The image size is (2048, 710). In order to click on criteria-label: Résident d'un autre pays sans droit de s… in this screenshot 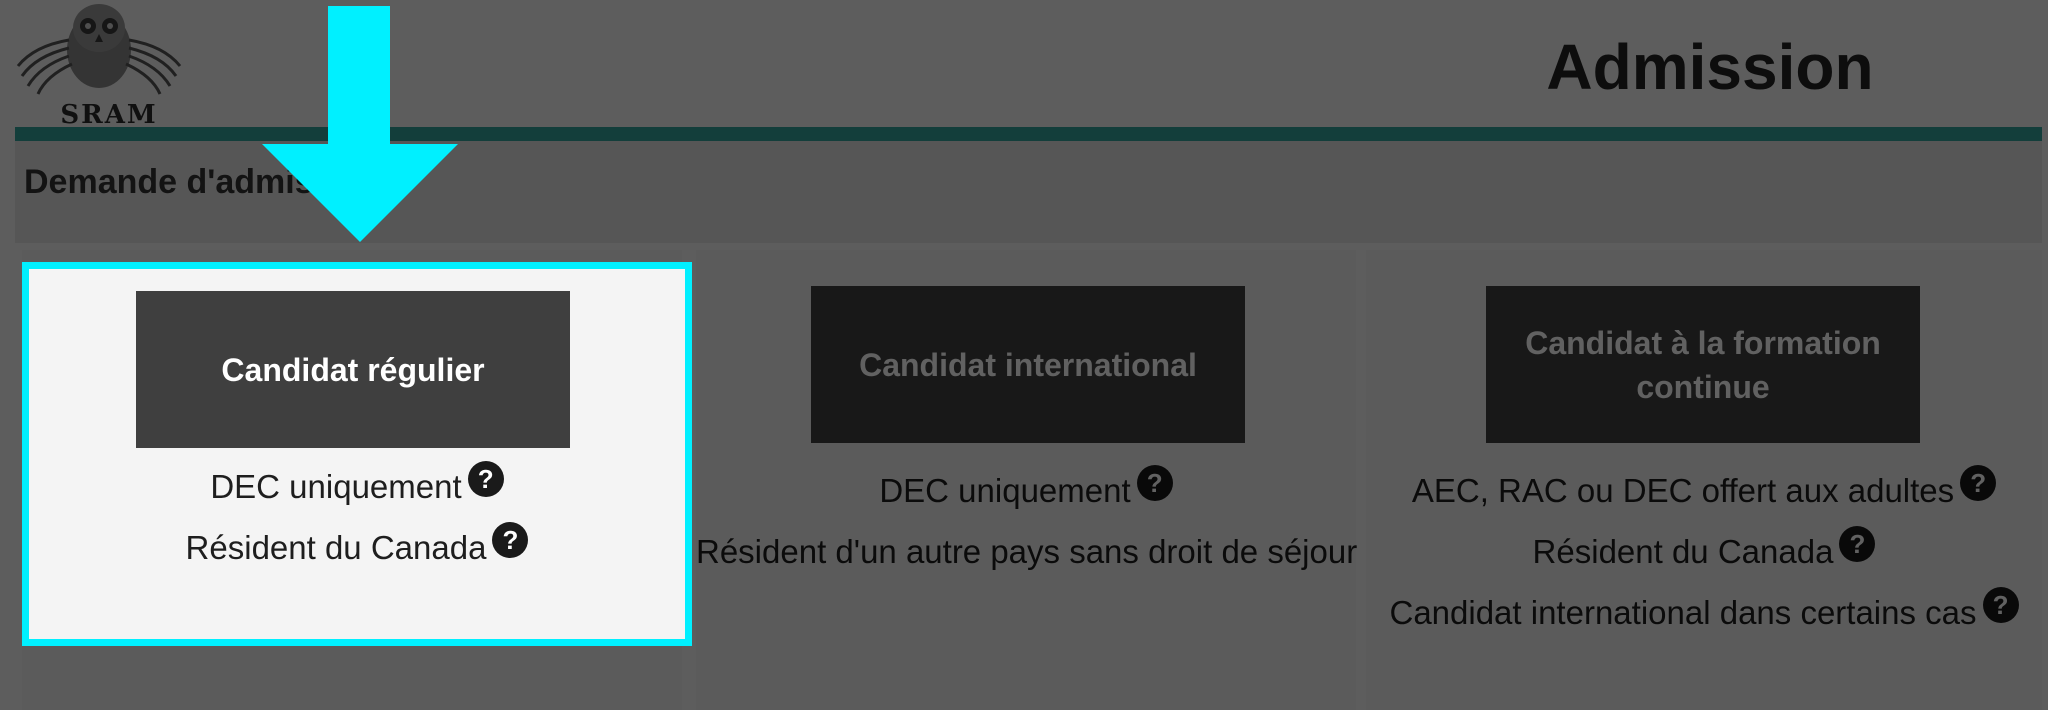, I will do `click(1027, 551)`.